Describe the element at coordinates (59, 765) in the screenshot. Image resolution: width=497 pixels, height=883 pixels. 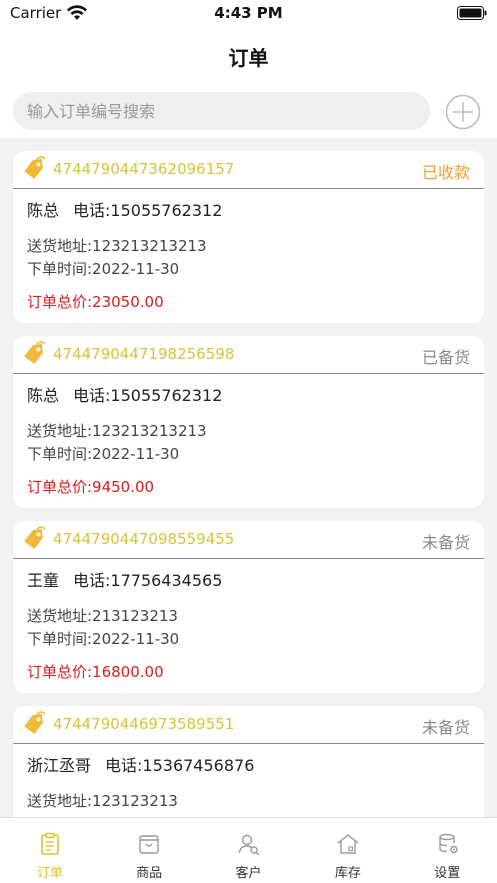
I see `customer-name: 浙江丞哥` at that location.